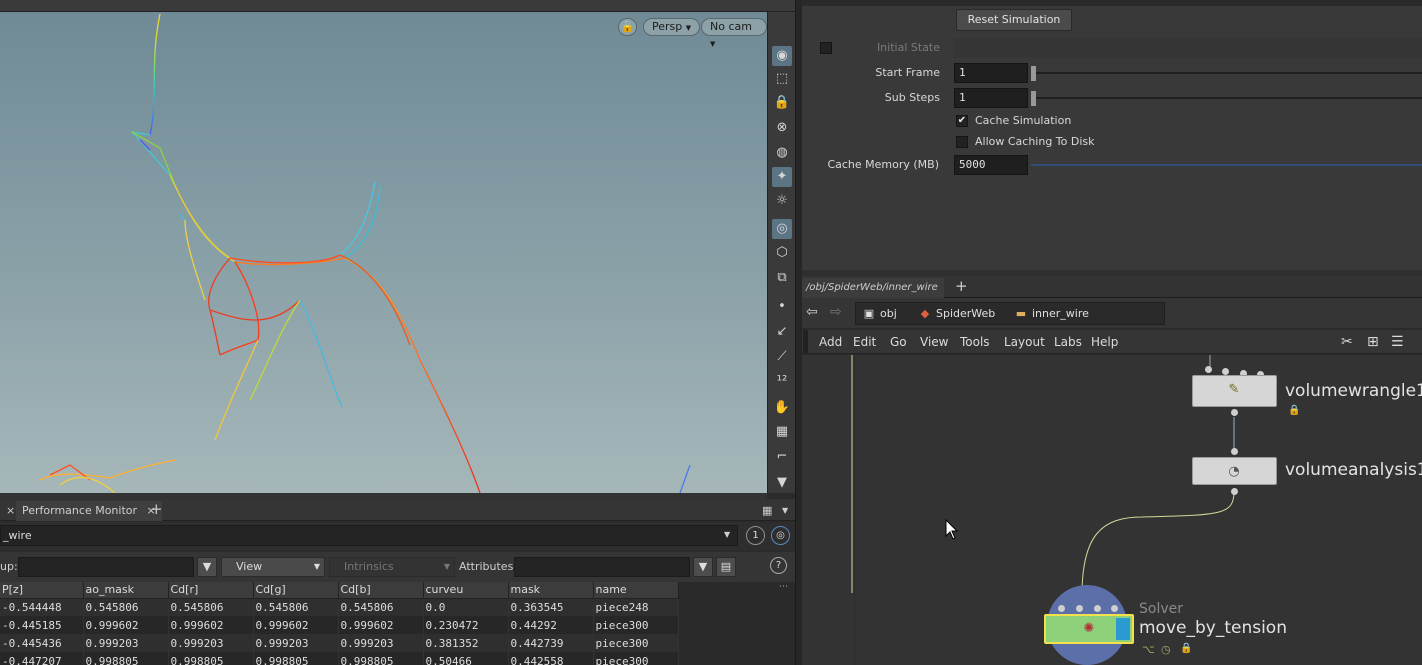 This screenshot has height=665, width=1422. What do you see at coordinates (1068, 342) in the screenshot?
I see `menu-labs: Labs` at bounding box center [1068, 342].